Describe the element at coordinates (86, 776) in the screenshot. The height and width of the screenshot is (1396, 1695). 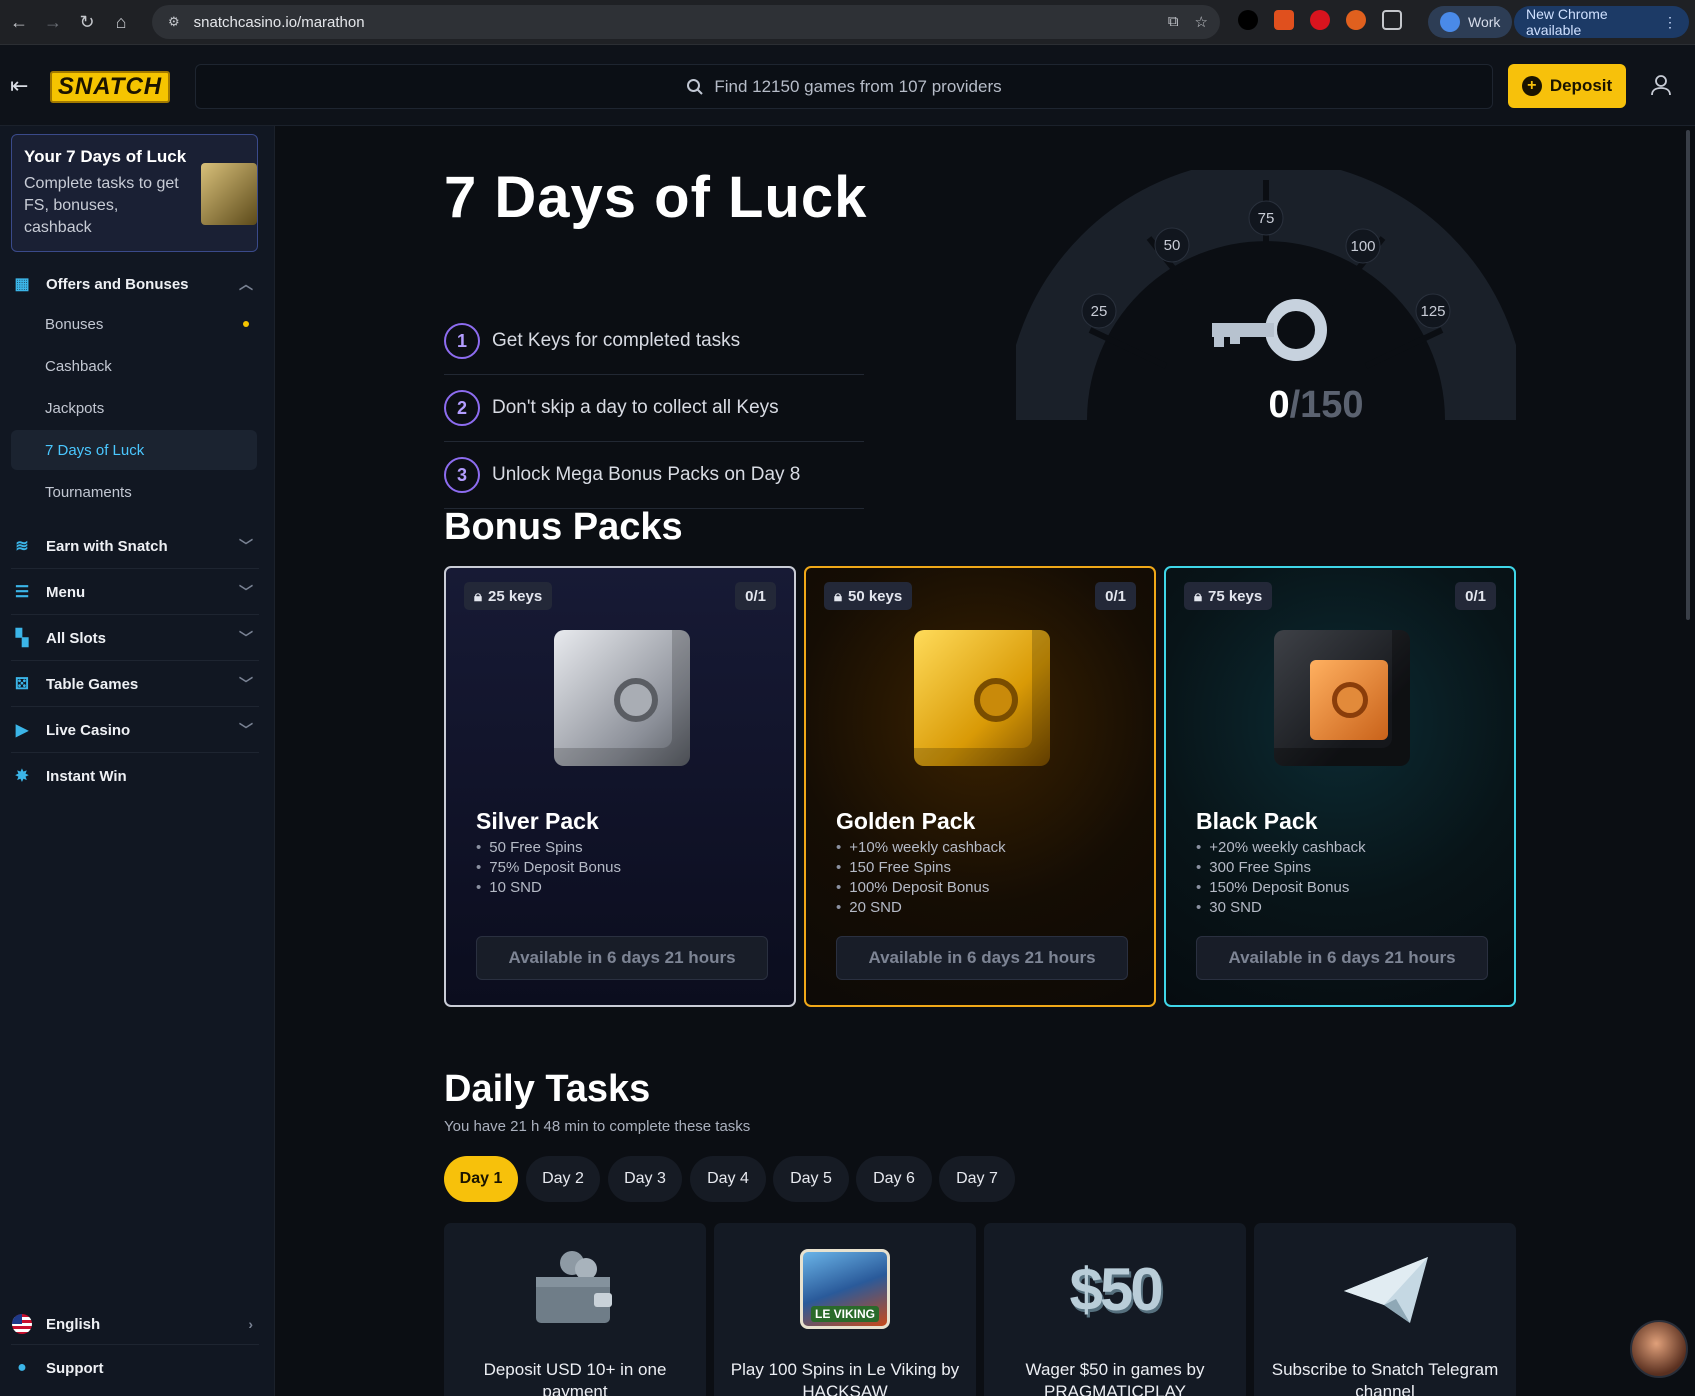
I see `sidebar-item-label: Instant Win` at that location.